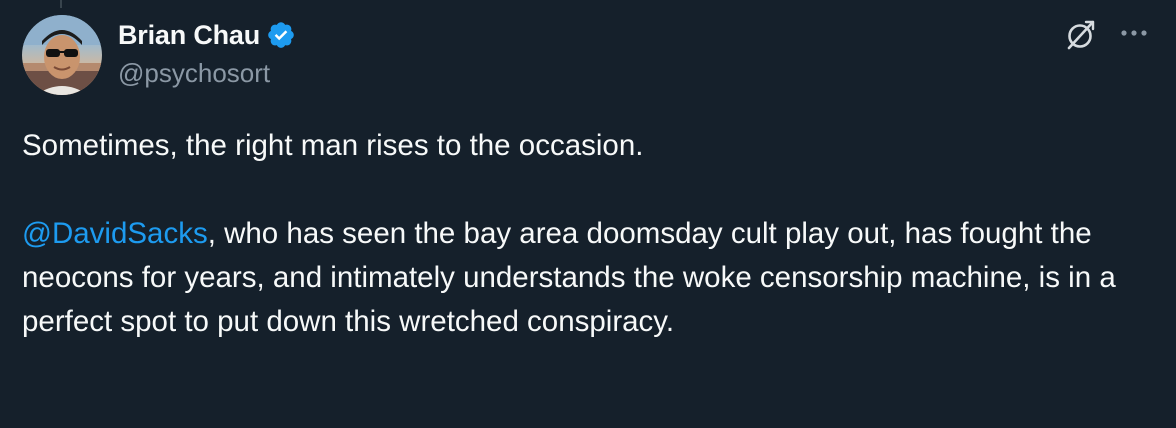 The height and width of the screenshot is (428, 1176). Describe the element at coordinates (1080, 35) in the screenshot. I see `grok-icon` at that location.